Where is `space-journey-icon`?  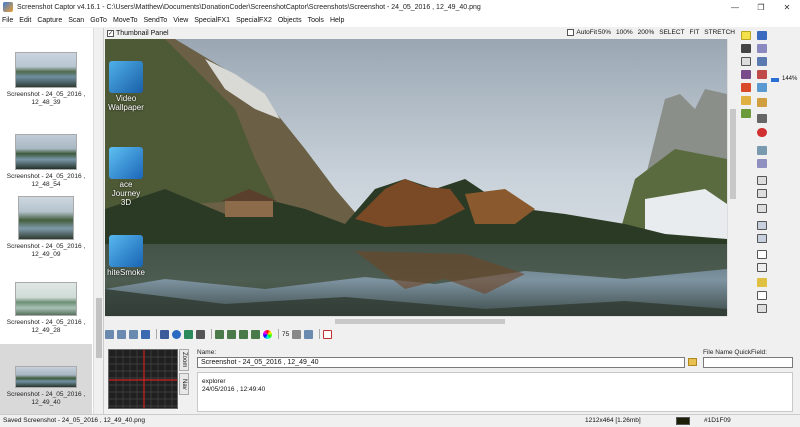 space-journey-icon is located at coordinates (126, 163).